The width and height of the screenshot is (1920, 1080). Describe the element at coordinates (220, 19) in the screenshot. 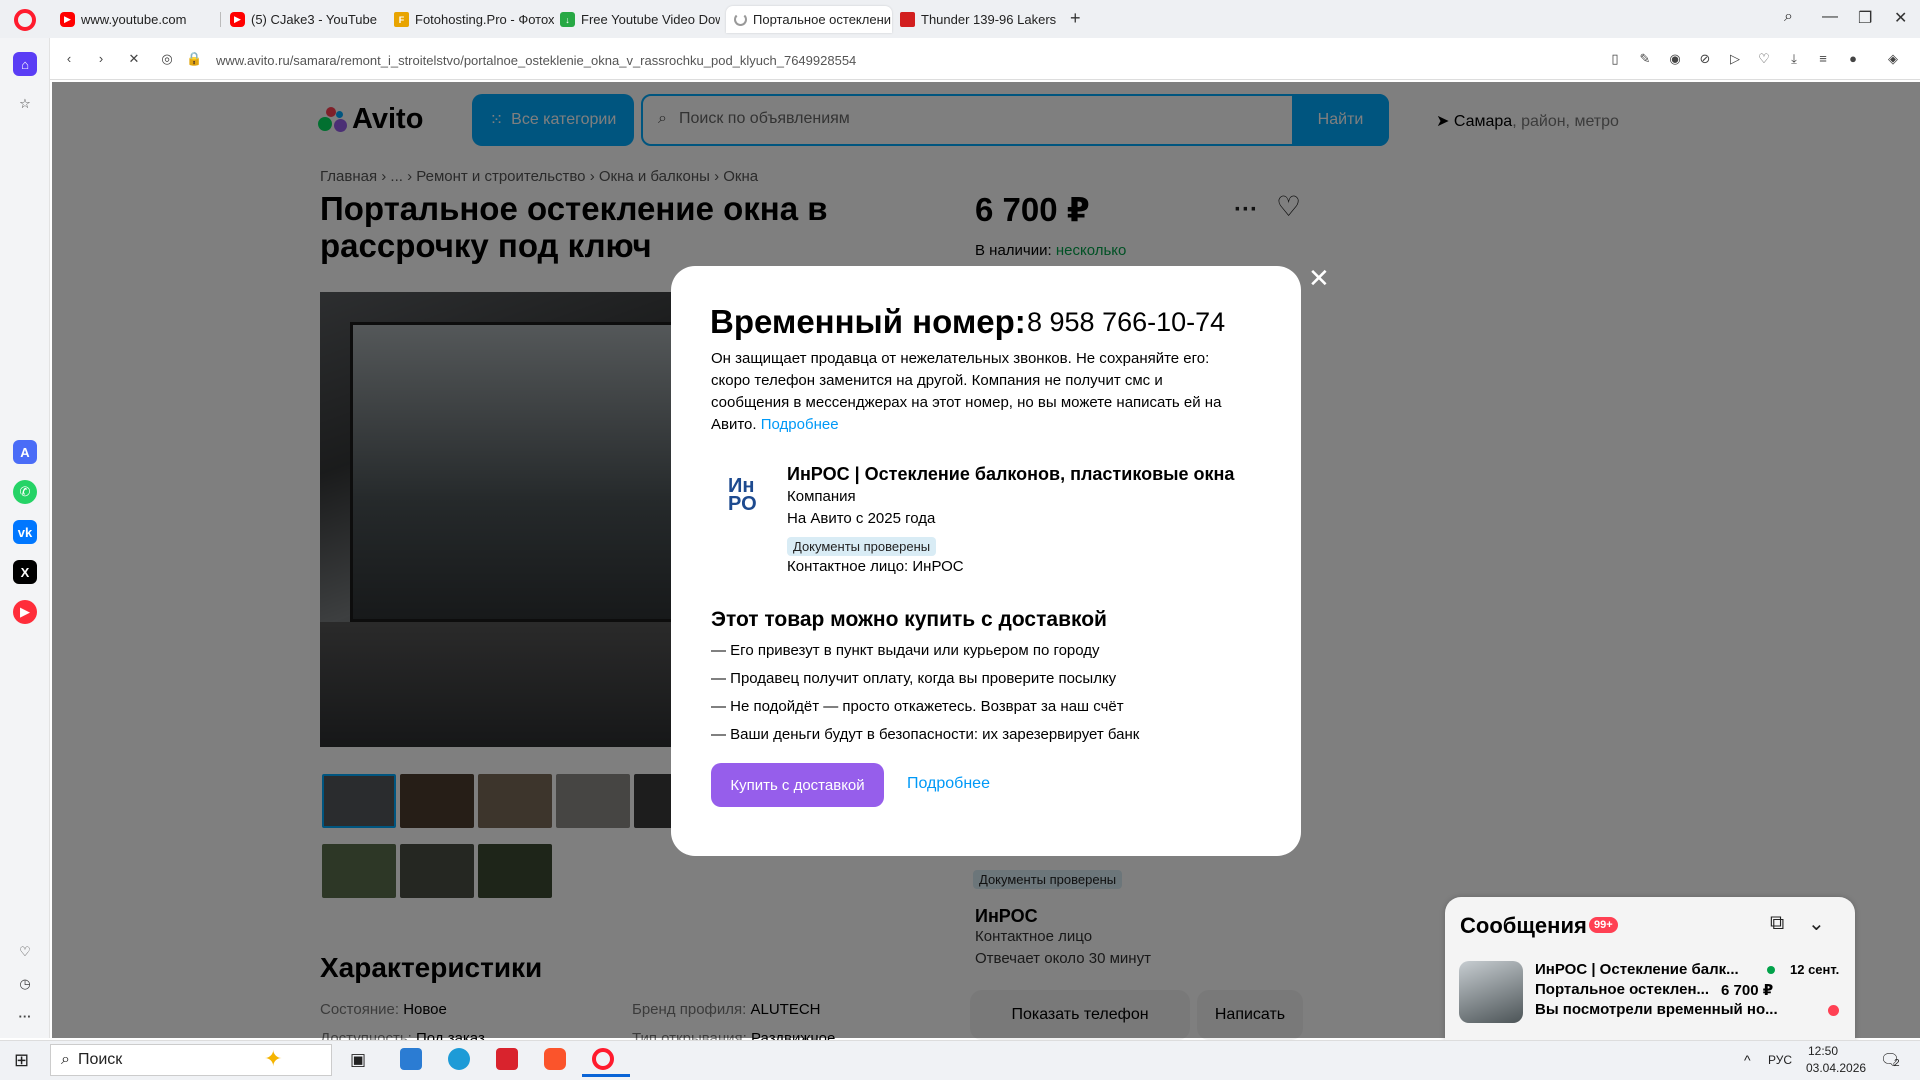

I see `tab-separator` at that location.